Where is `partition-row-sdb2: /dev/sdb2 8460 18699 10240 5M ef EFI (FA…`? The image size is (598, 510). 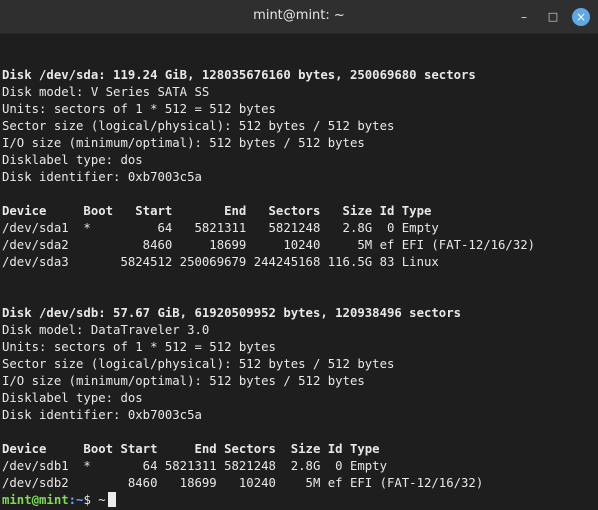 partition-row-sdb2: /dev/sdb2 8460 18699 10240 5M ef EFI (FA… is located at coordinates (243, 483).